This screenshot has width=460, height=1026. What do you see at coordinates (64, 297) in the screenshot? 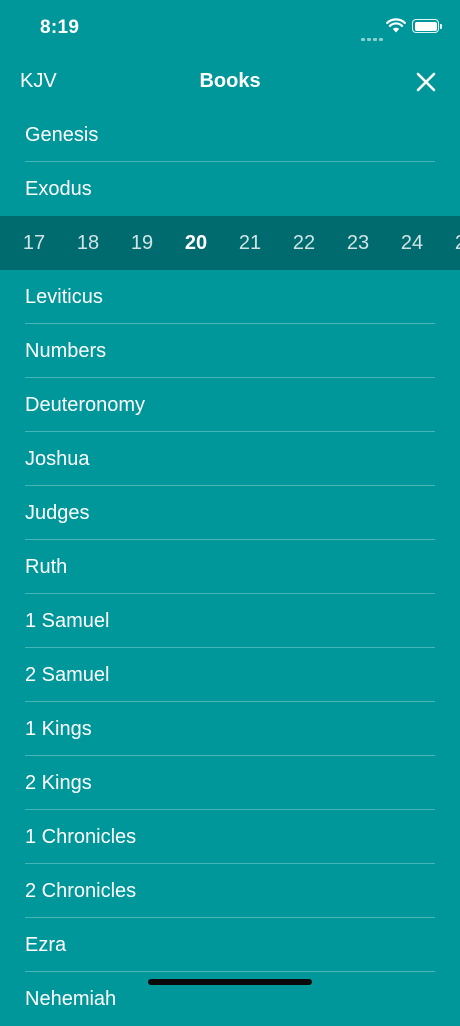
I see `book-label: Leviticus` at bounding box center [64, 297].